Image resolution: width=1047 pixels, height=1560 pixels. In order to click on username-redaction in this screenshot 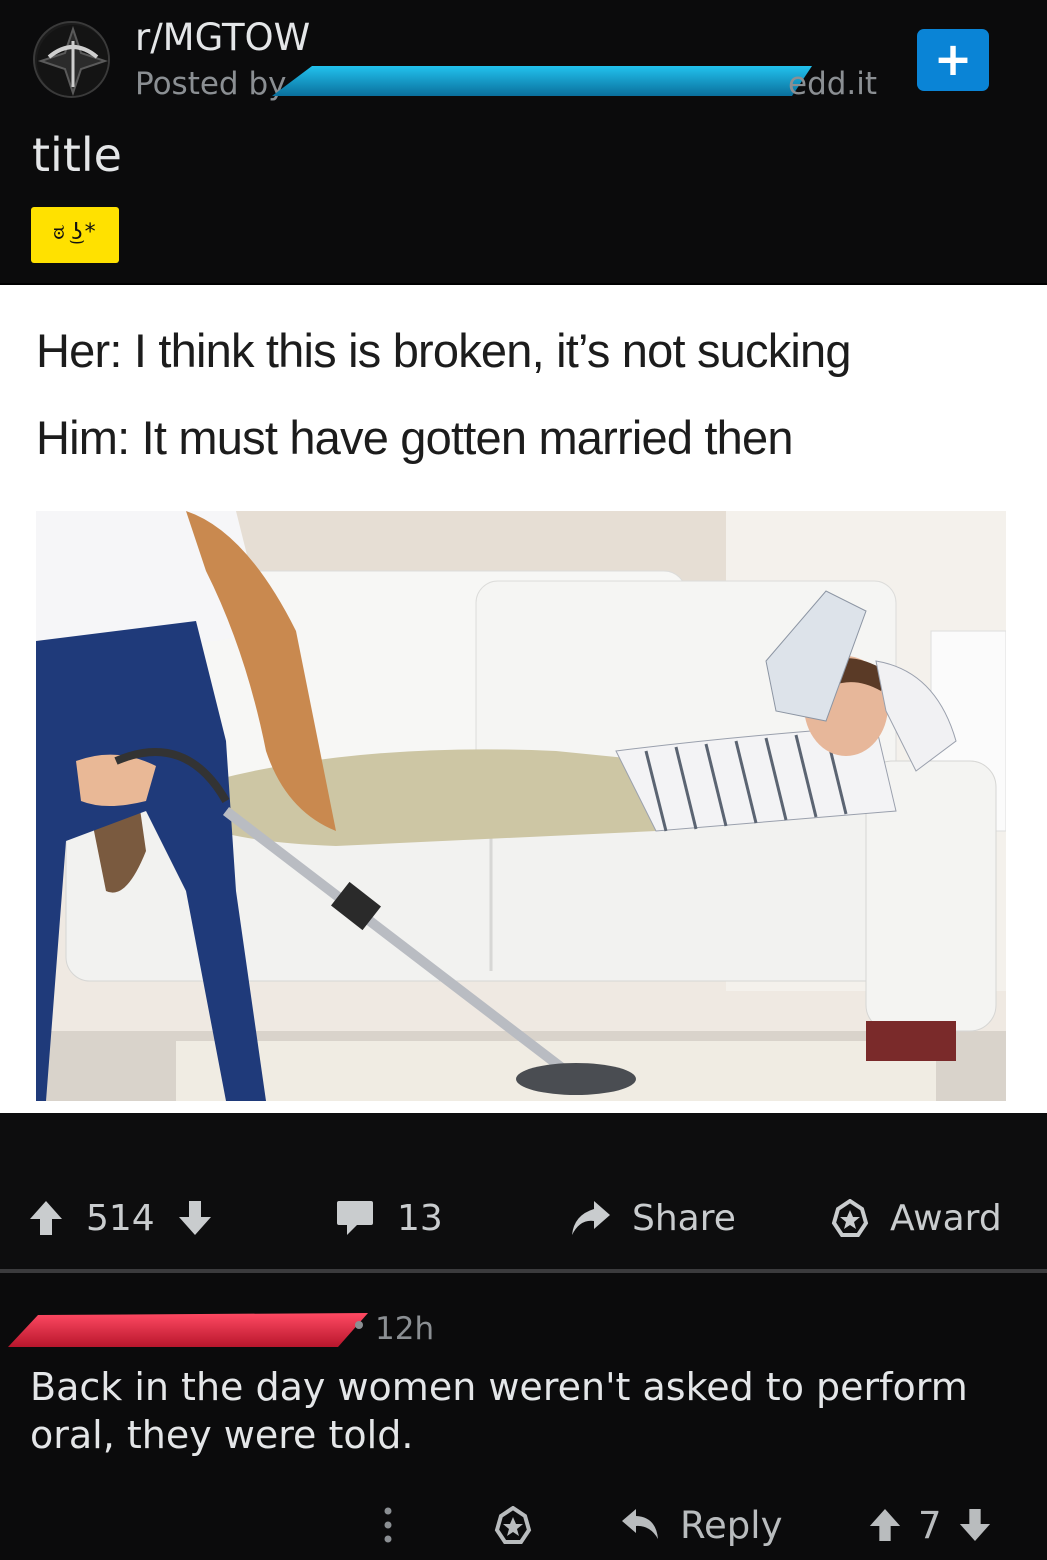, I will do `click(542, 81)`.